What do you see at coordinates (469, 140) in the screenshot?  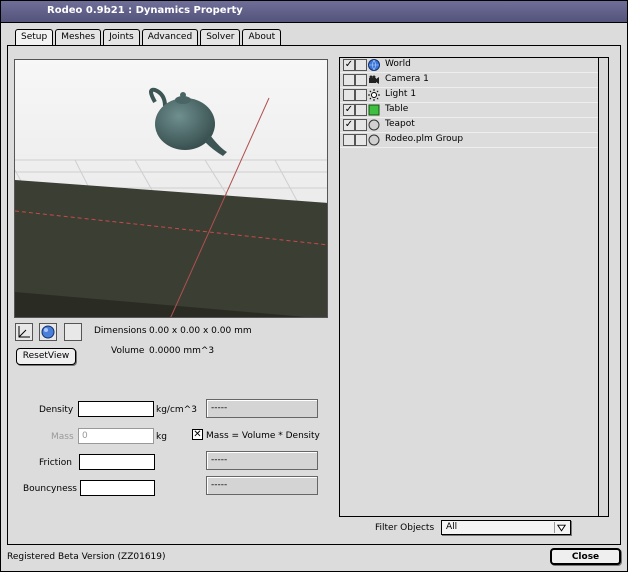 I see `list-item-rodeo-plm-group: Rodeo.plm Group` at bounding box center [469, 140].